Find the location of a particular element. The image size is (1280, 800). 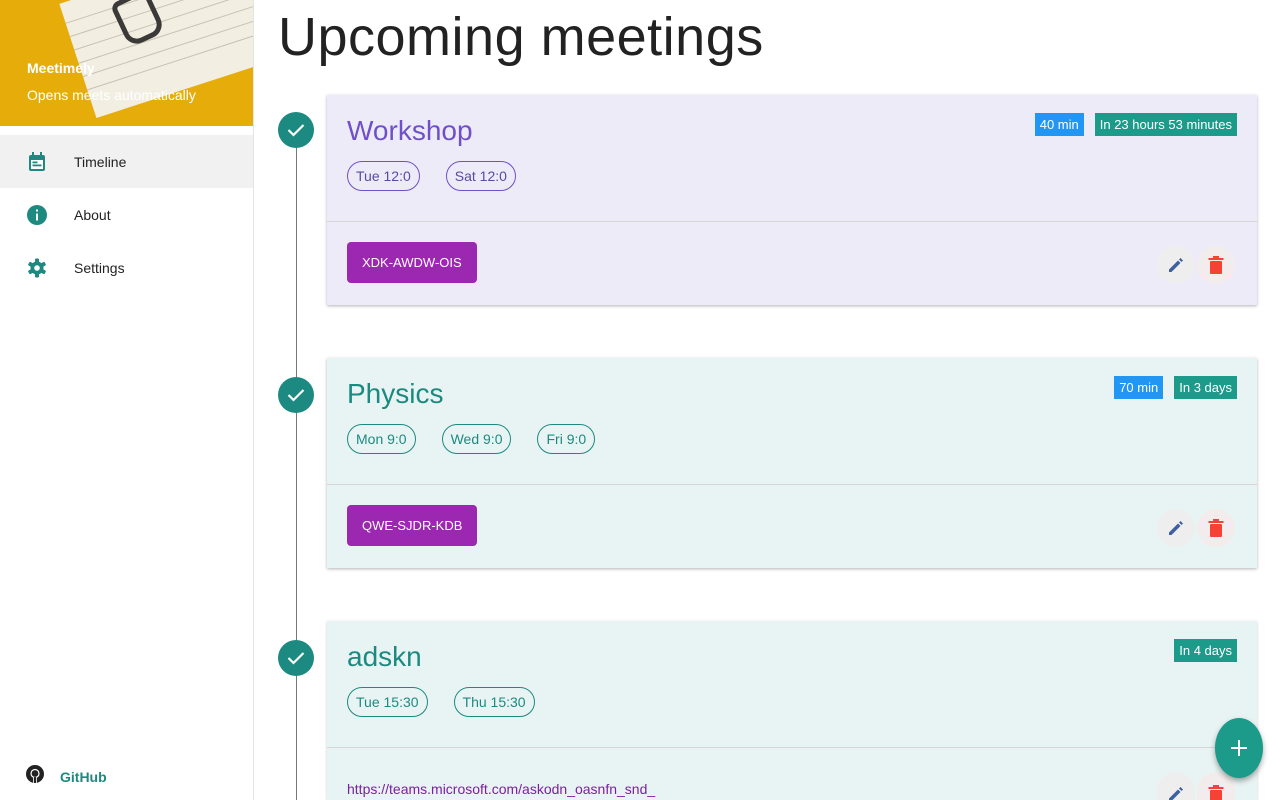

schedule-chip: Thu 15:30 is located at coordinates (494, 702).